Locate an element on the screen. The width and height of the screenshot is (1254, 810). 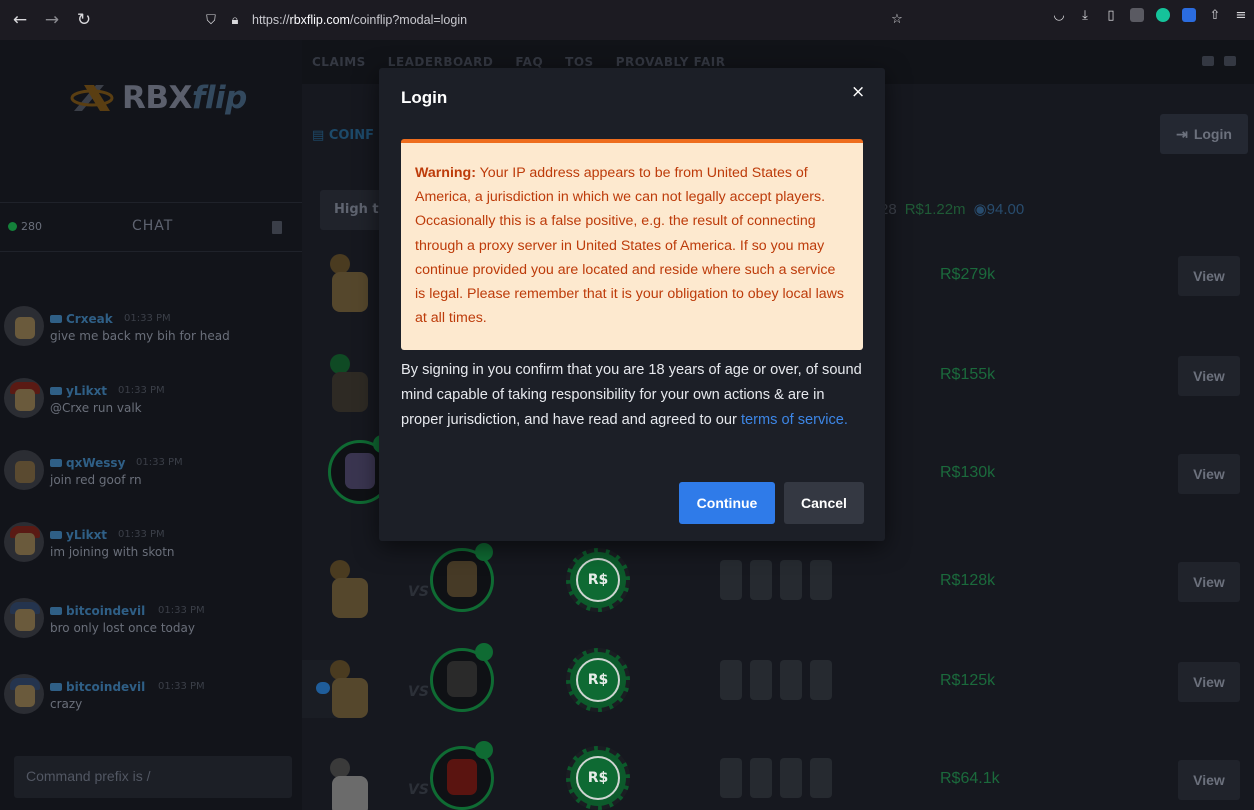
nav-faq: FAQ is located at coordinates (529, 62).